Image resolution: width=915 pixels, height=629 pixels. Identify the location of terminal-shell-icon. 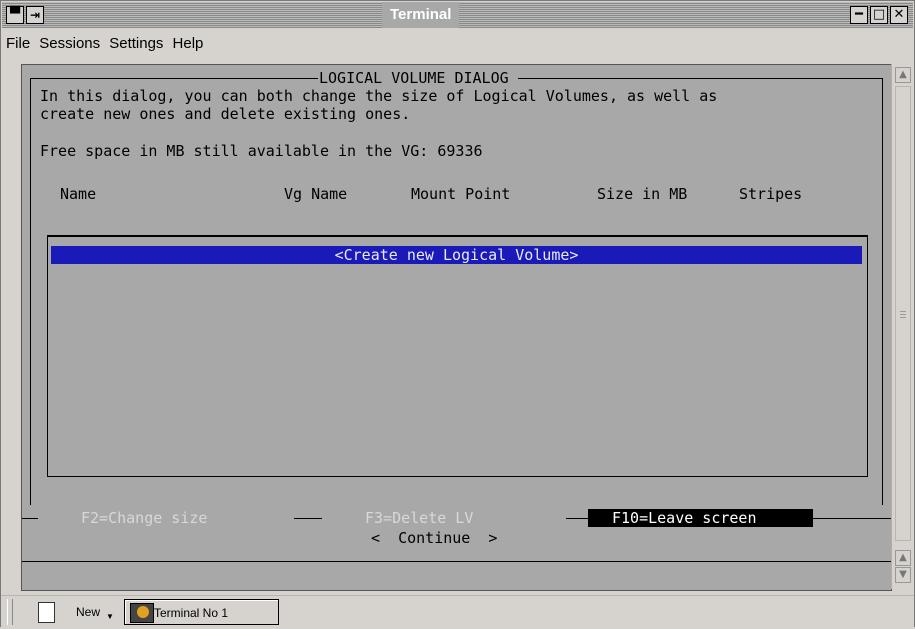
(142, 613).